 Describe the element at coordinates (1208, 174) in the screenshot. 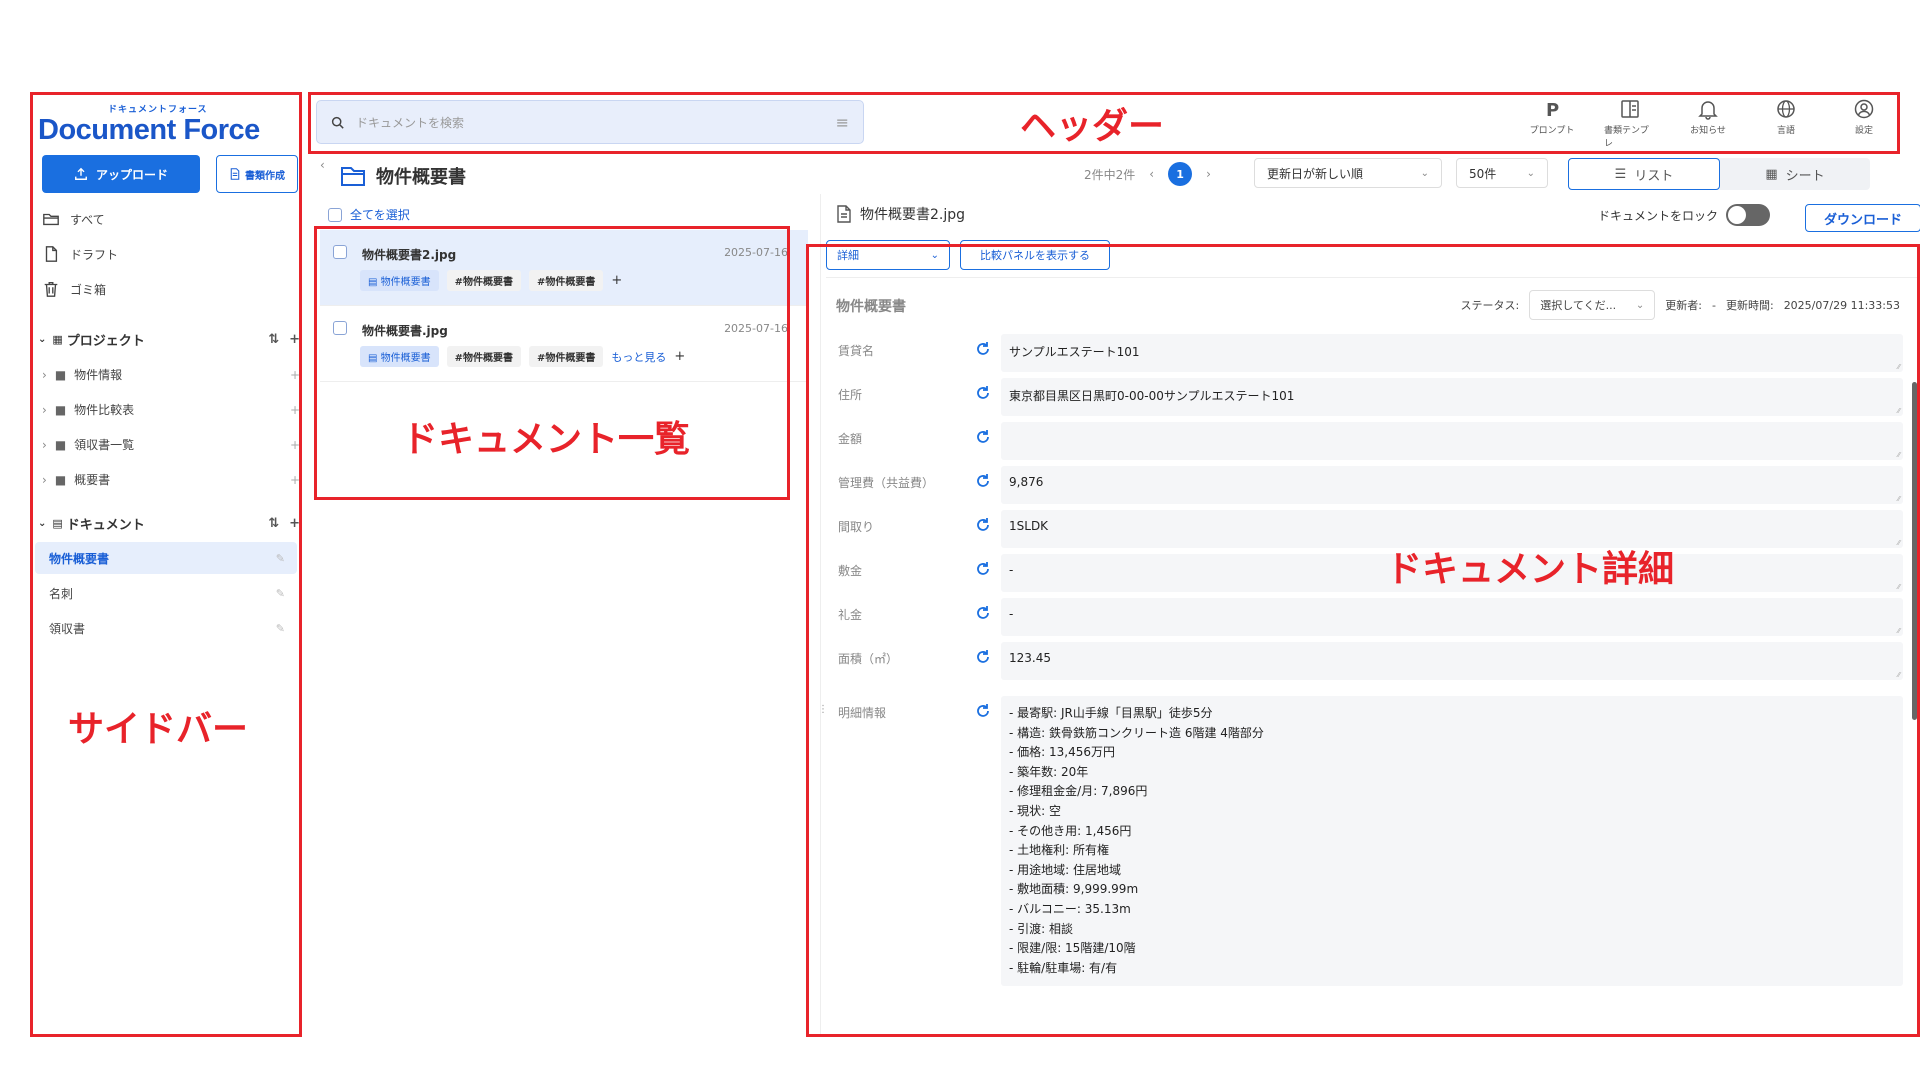

I see `next-page-icon: ›` at that location.